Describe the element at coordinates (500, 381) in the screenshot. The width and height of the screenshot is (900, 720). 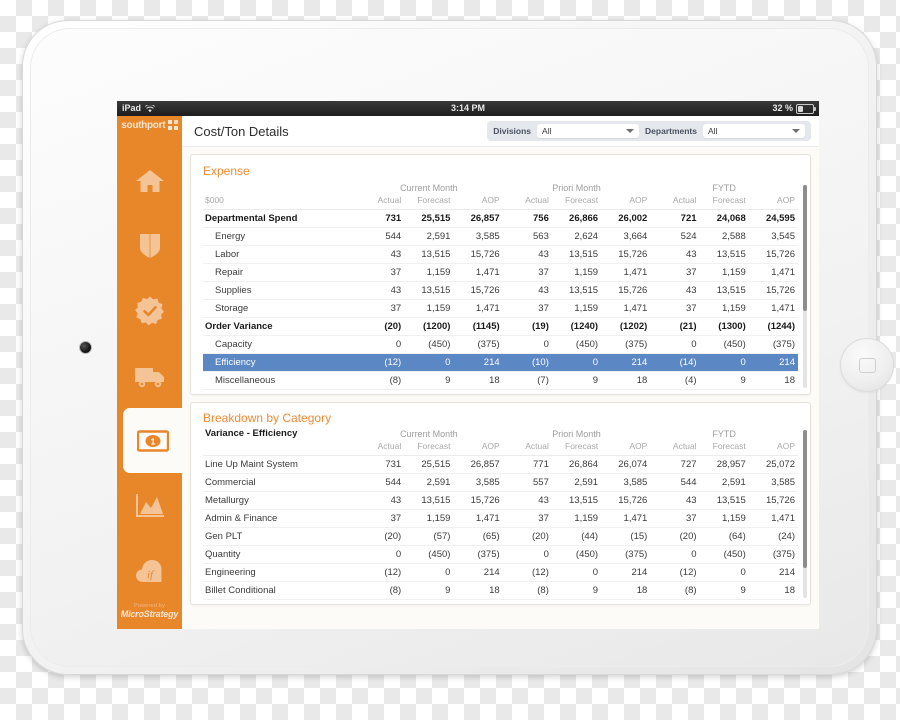
I see `table-row: Miscellaneous (8) 9 18 (7) 9 18 (4) 9 18` at that location.